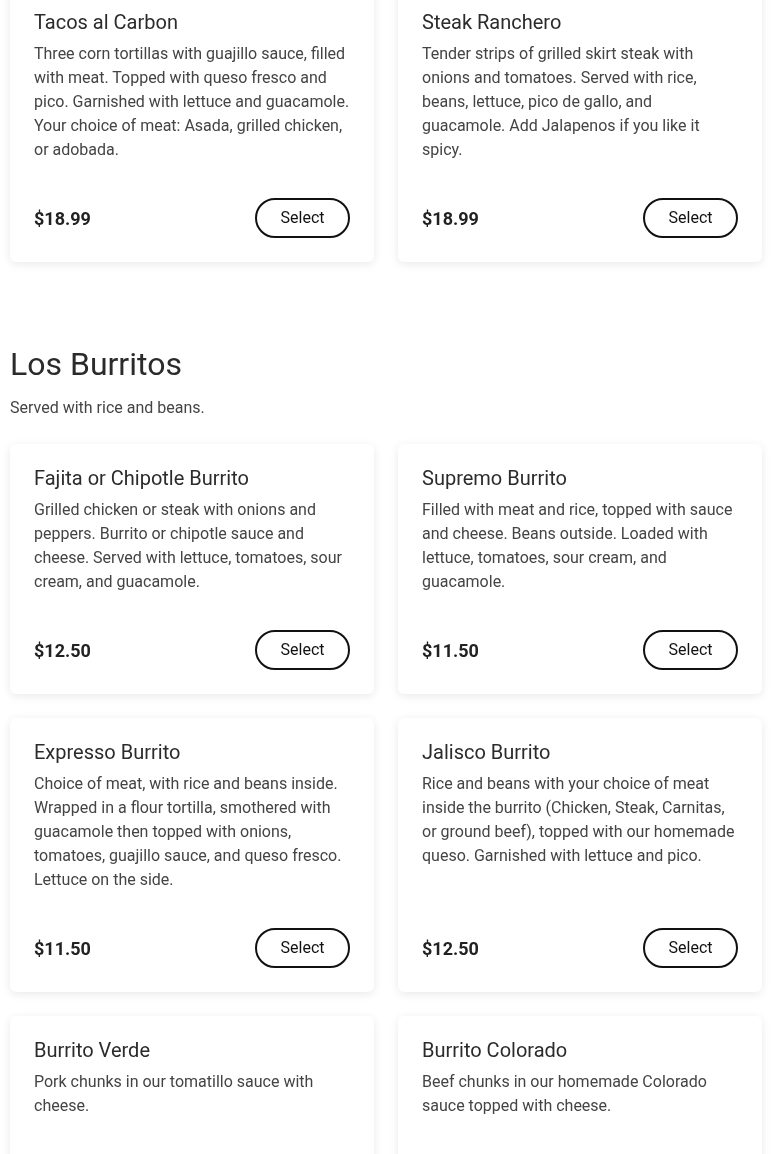  Describe the element at coordinates (579, 820) in the screenshot. I see `item-description: Rice and beans with your choice of meat inside the burrito (Chicken, Steak, Carnitas, or ground beef), topped with our homemade queso. Garnished with lettuce and pico.` at that location.